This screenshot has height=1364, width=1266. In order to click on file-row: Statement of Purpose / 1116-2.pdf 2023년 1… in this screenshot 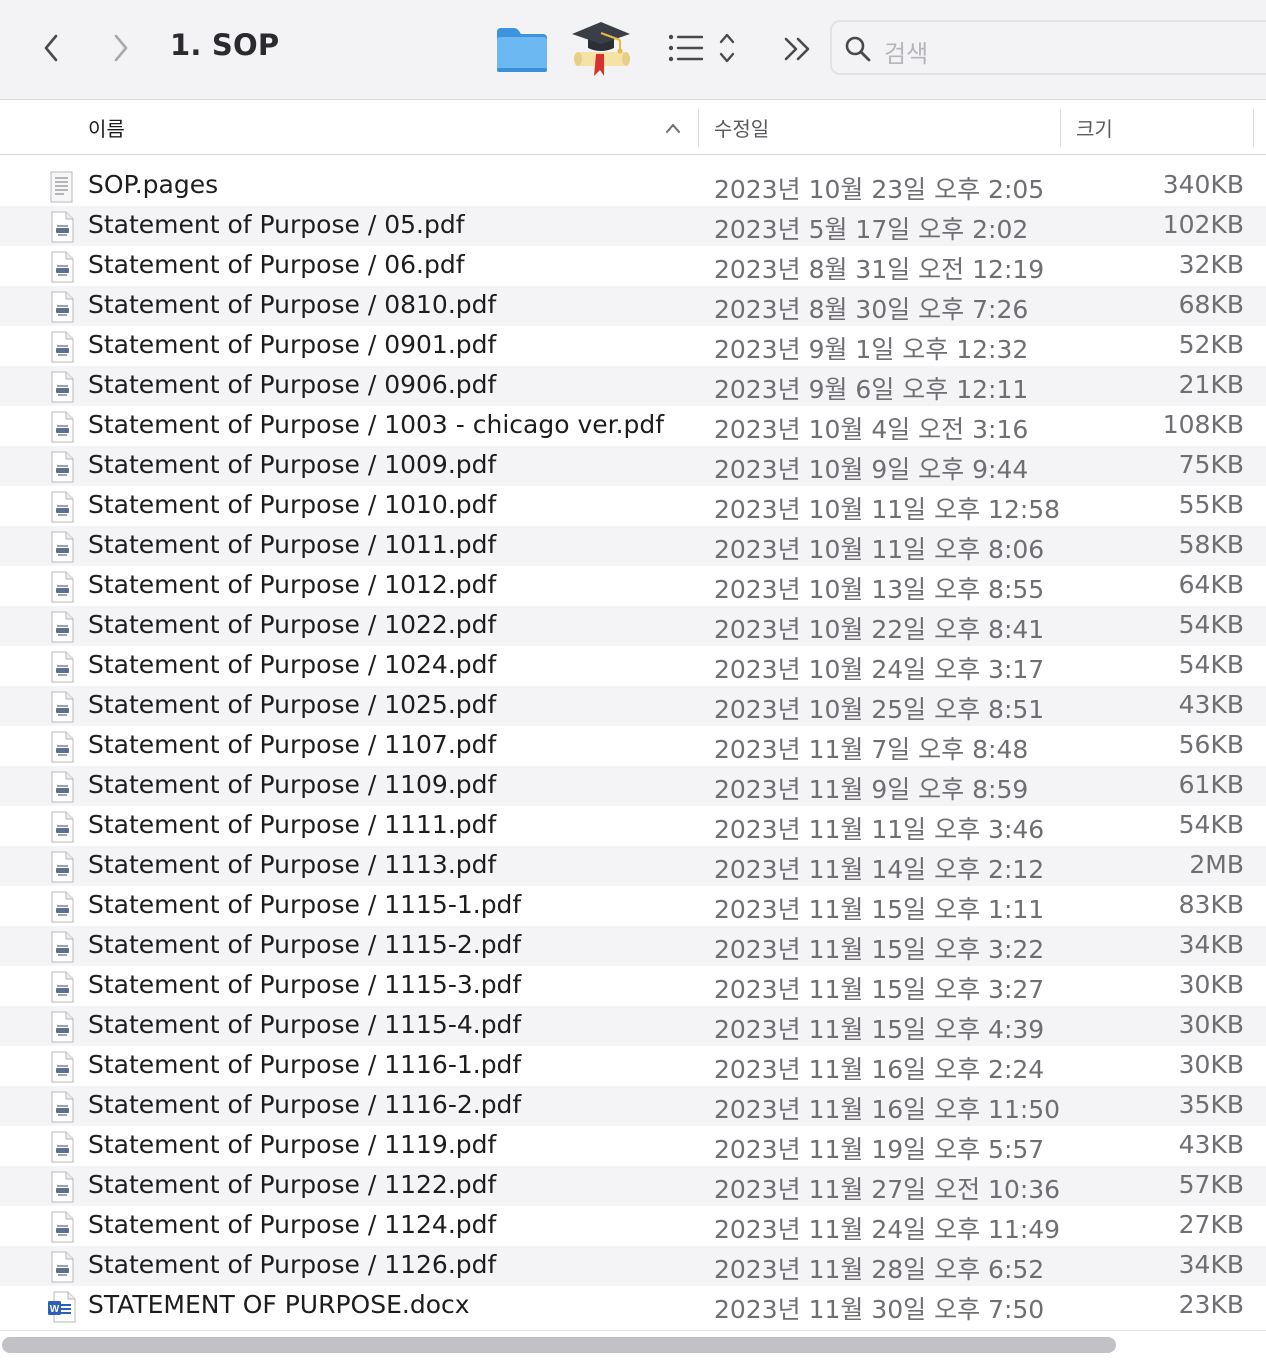, I will do `click(633, 1106)`.